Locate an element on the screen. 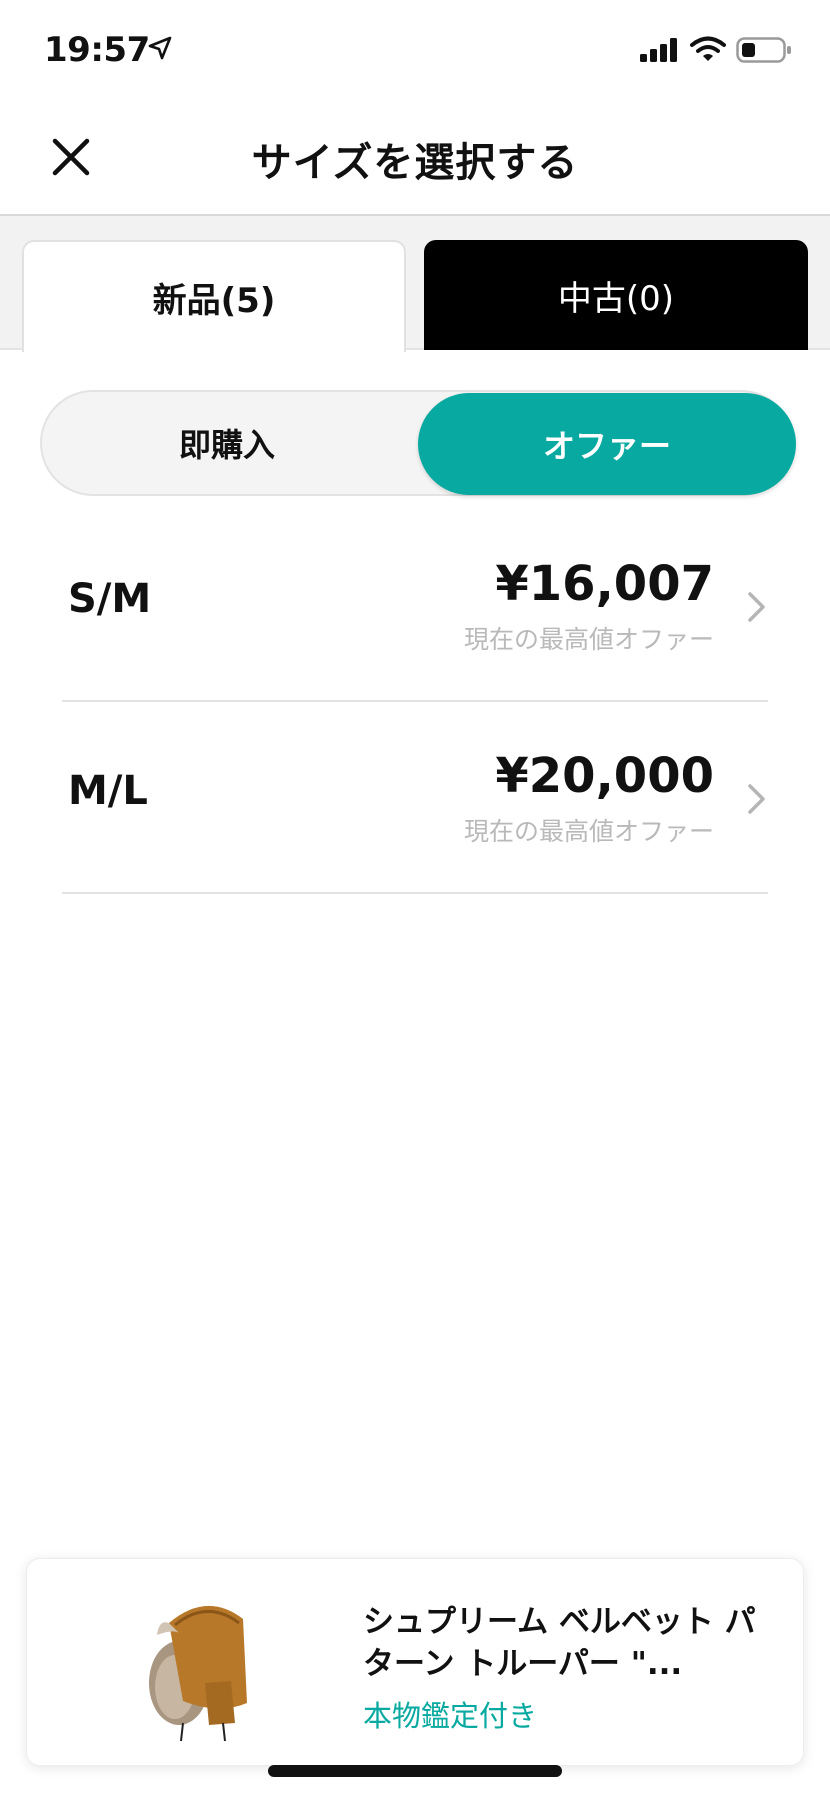 Image resolution: width=830 pixels, height=1797 pixels. purchase-type-segment: 即購入 オファー is located at coordinates (418, 443).